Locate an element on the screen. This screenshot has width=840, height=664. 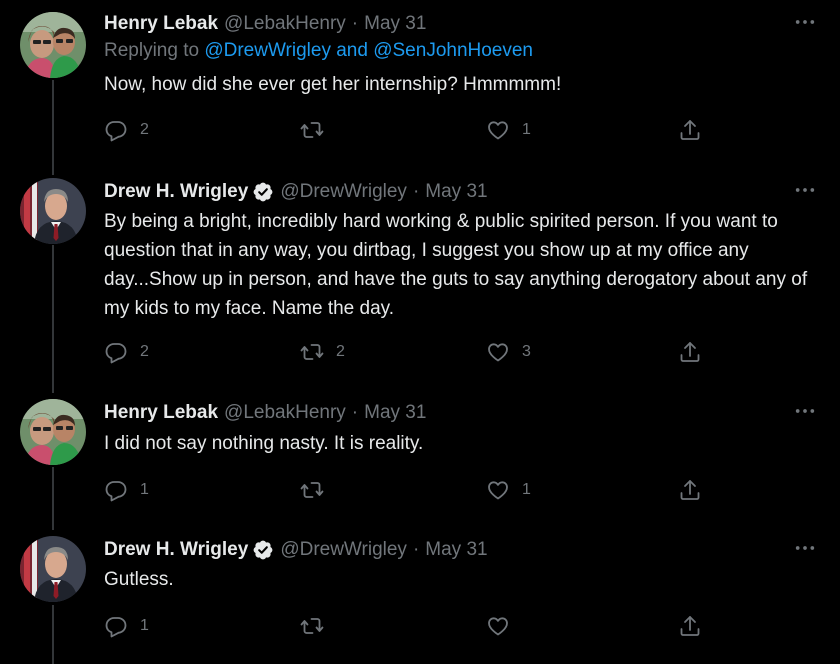
retweet-button: 2 is located at coordinates (322, 352).